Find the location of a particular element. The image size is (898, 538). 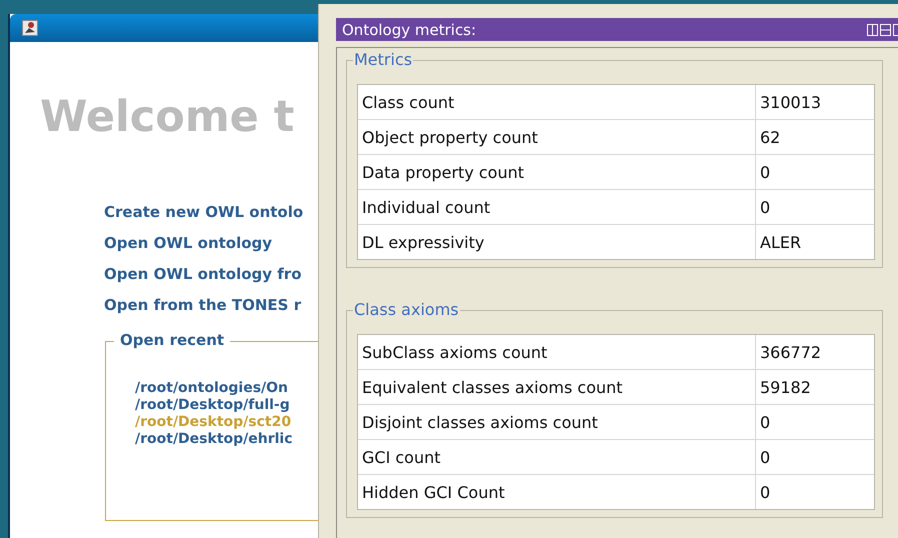

table-cell: Object property count is located at coordinates (557, 137).